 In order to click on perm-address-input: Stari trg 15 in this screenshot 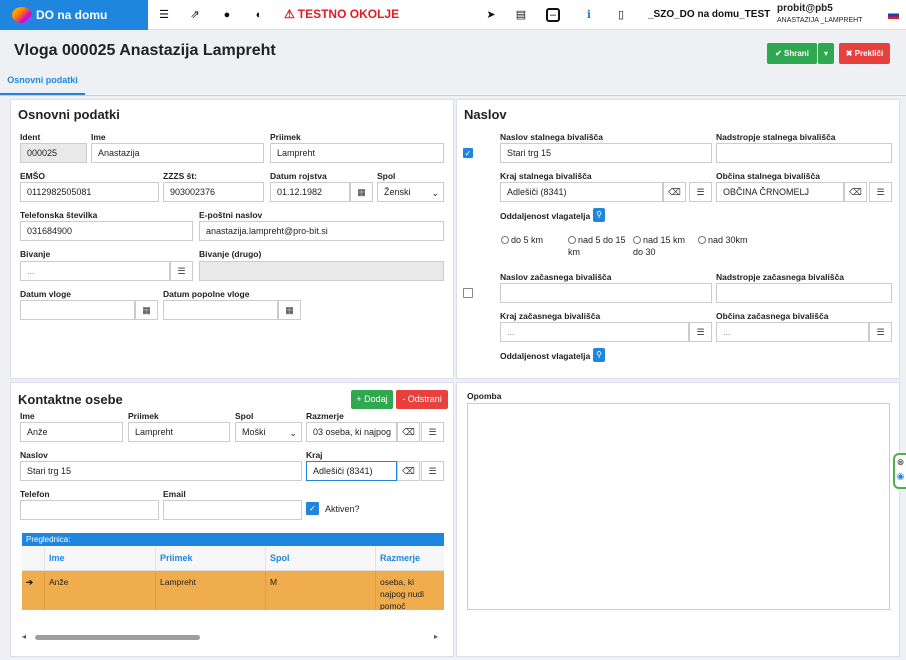, I will do `click(606, 153)`.